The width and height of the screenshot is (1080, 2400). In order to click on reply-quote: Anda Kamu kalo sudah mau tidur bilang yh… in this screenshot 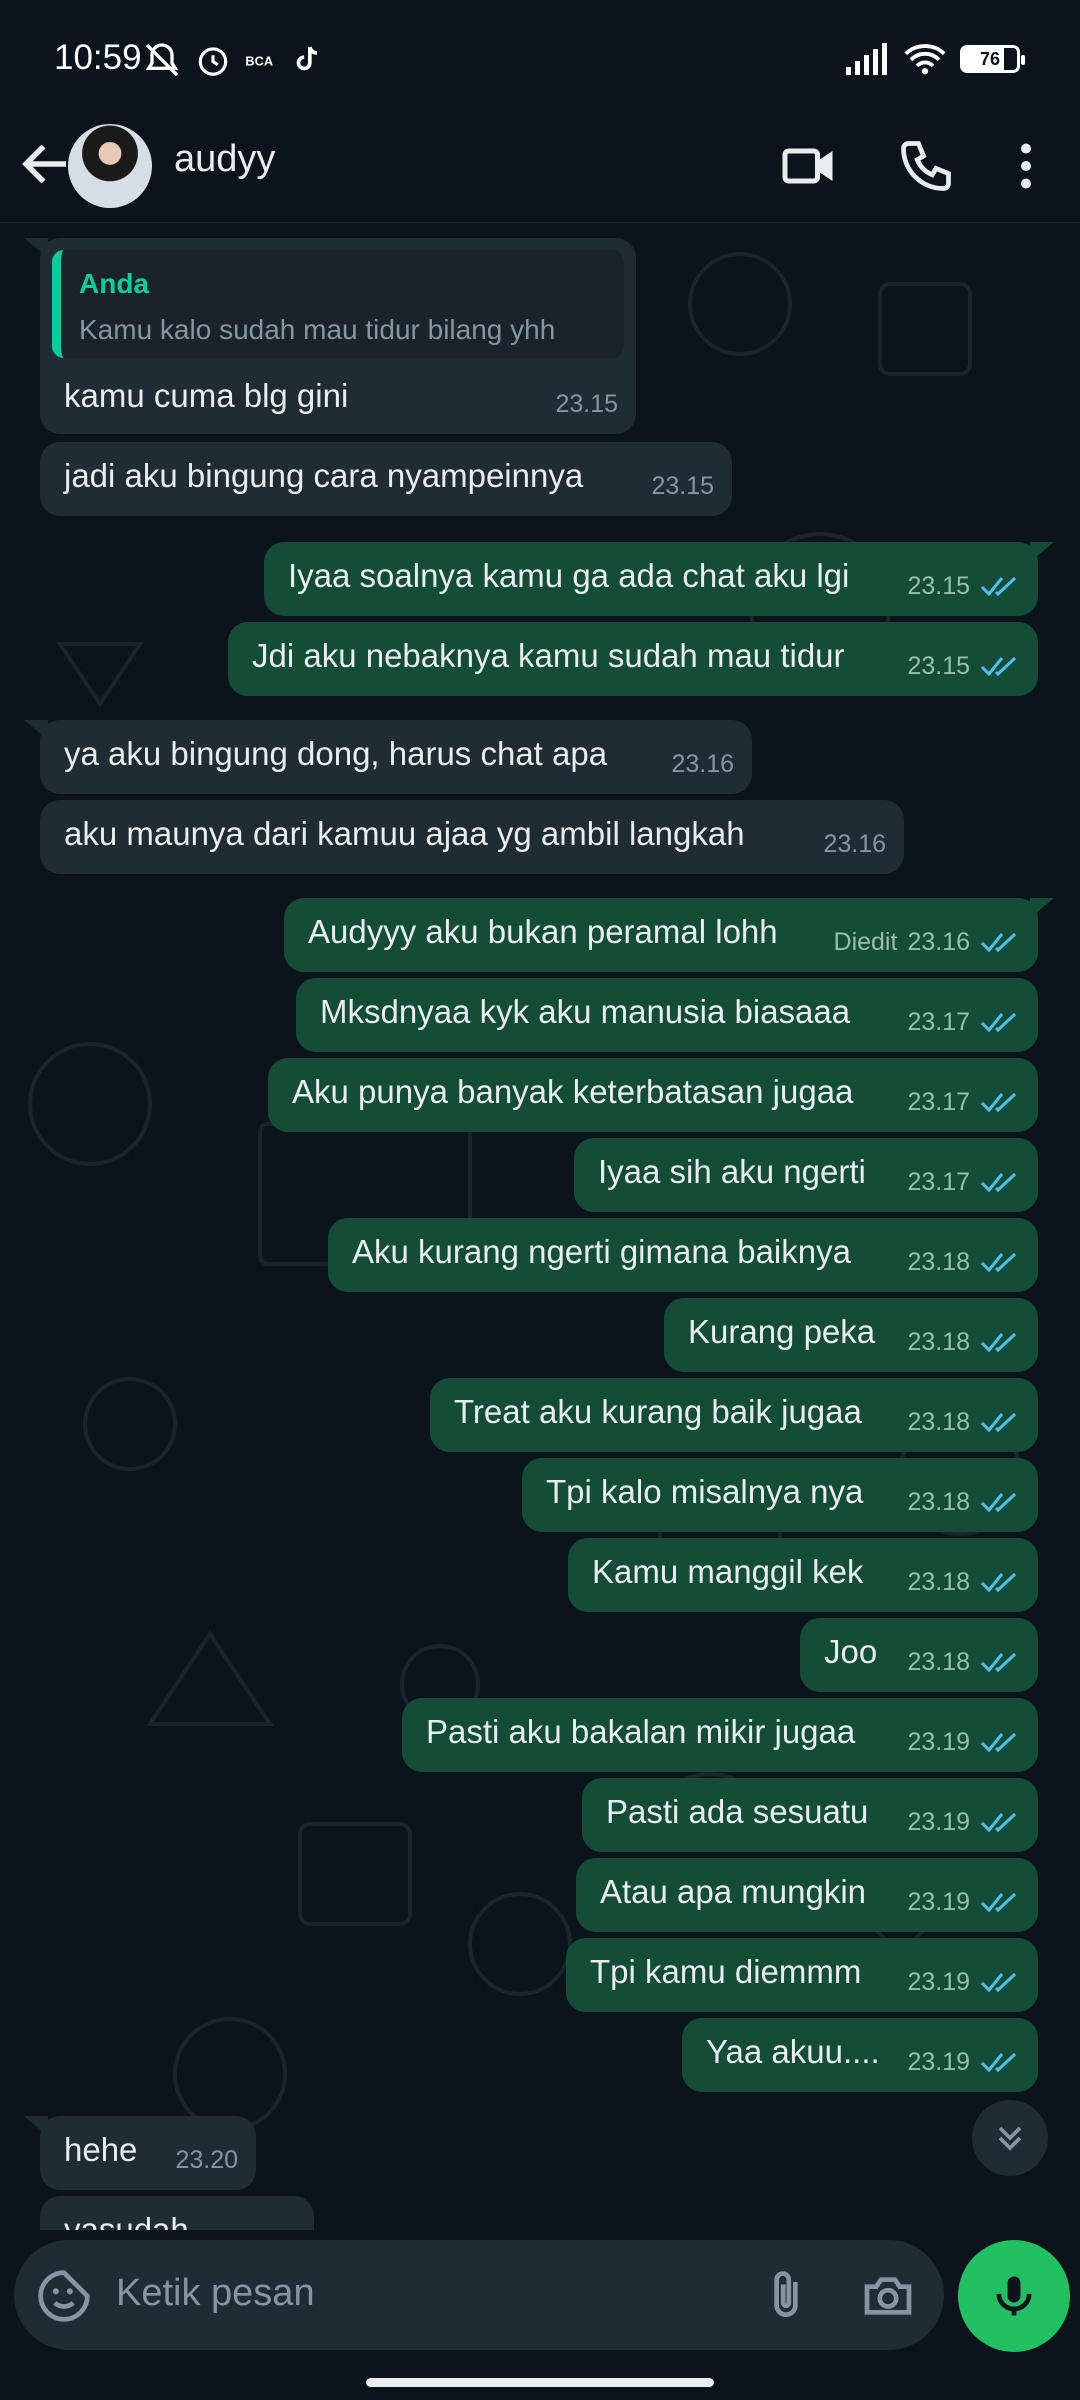, I will do `click(338, 304)`.